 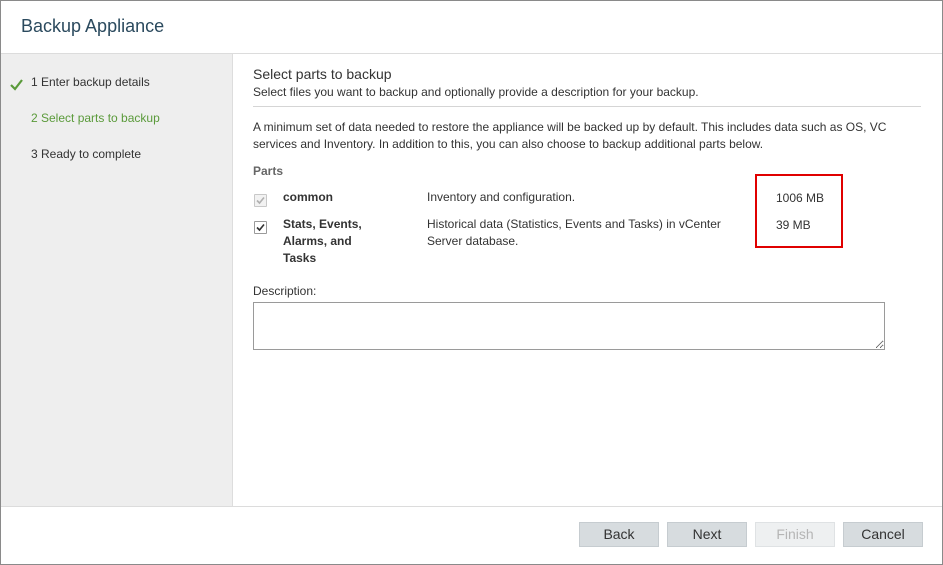 I want to click on part-name: Stats, Events, Alarms, and Tasks, so click(x=322, y=241).